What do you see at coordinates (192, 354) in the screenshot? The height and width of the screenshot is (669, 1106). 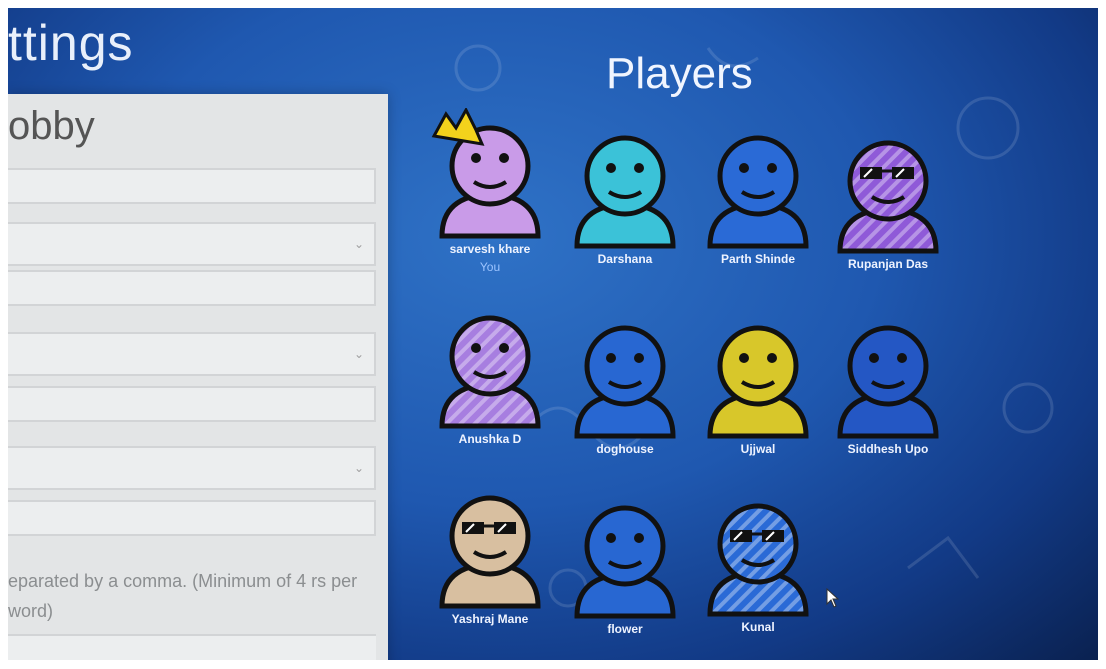 I see `setting-select-2: ⌄` at bounding box center [192, 354].